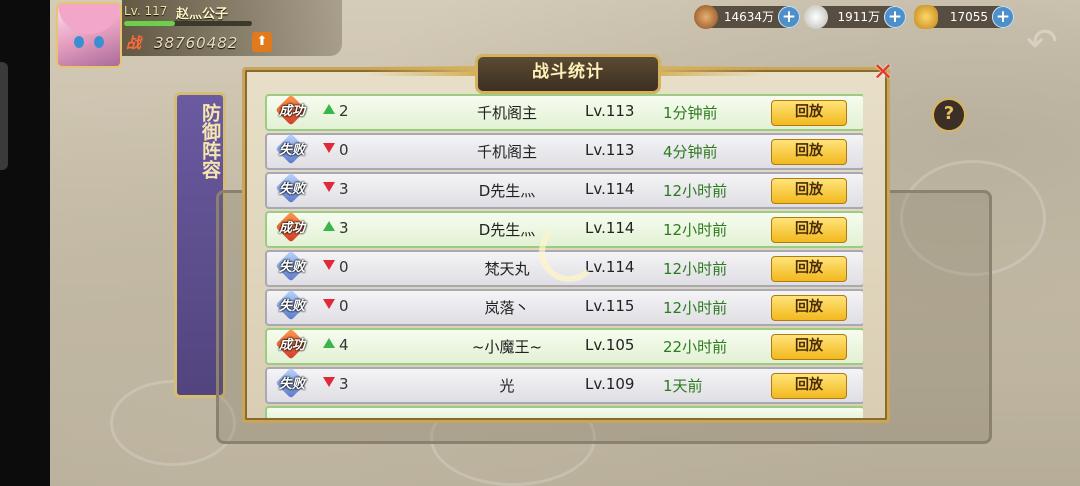  Describe the element at coordinates (344, 345) in the screenshot. I see `rank-change: 4` at that location.